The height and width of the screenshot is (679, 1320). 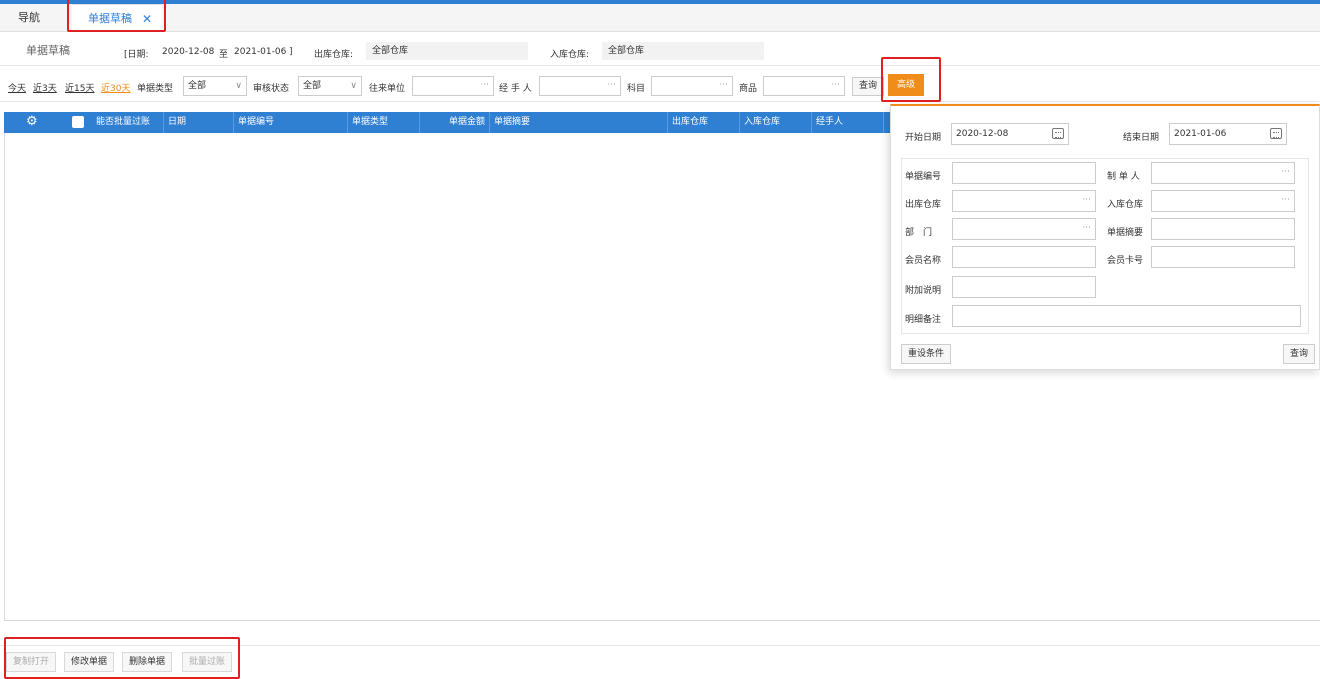 What do you see at coordinates (906, 85) in the screenshot?
I see `advanced-button: 高级` at bounding box center [906, 85].